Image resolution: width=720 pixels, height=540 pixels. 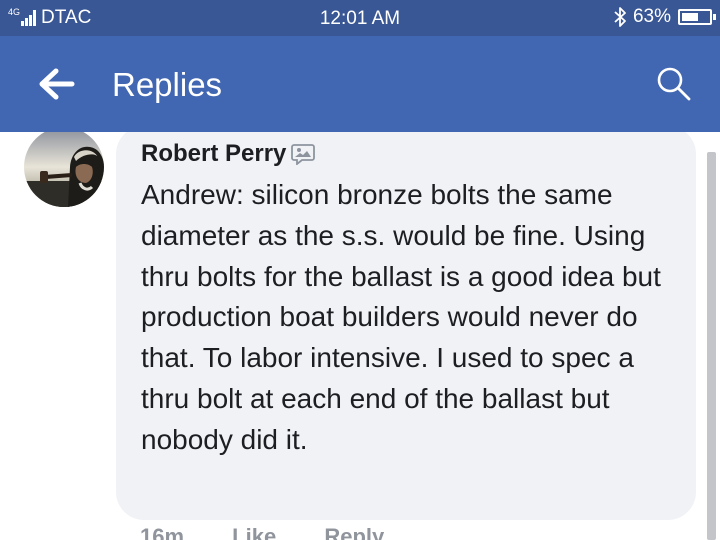 I want to click on search-button, so click(x=674, y=84).